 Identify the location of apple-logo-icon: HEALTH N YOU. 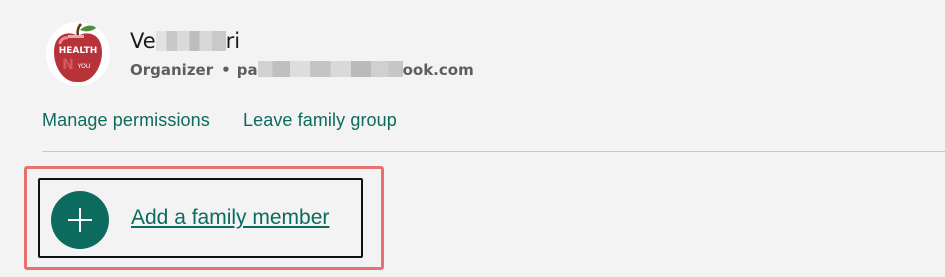
(78, 54).